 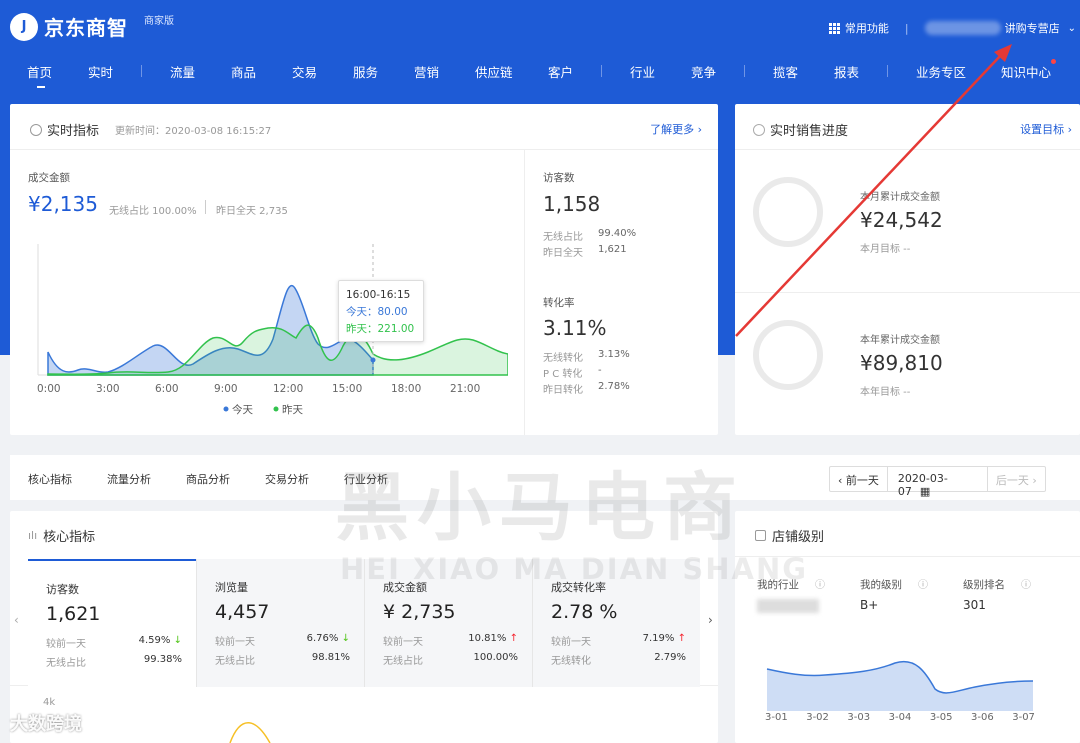 What do you see at coordinates (16, 620) in the screenshot?
I see `chevron-left-icon: ‹` at bounding box center [16, 620].